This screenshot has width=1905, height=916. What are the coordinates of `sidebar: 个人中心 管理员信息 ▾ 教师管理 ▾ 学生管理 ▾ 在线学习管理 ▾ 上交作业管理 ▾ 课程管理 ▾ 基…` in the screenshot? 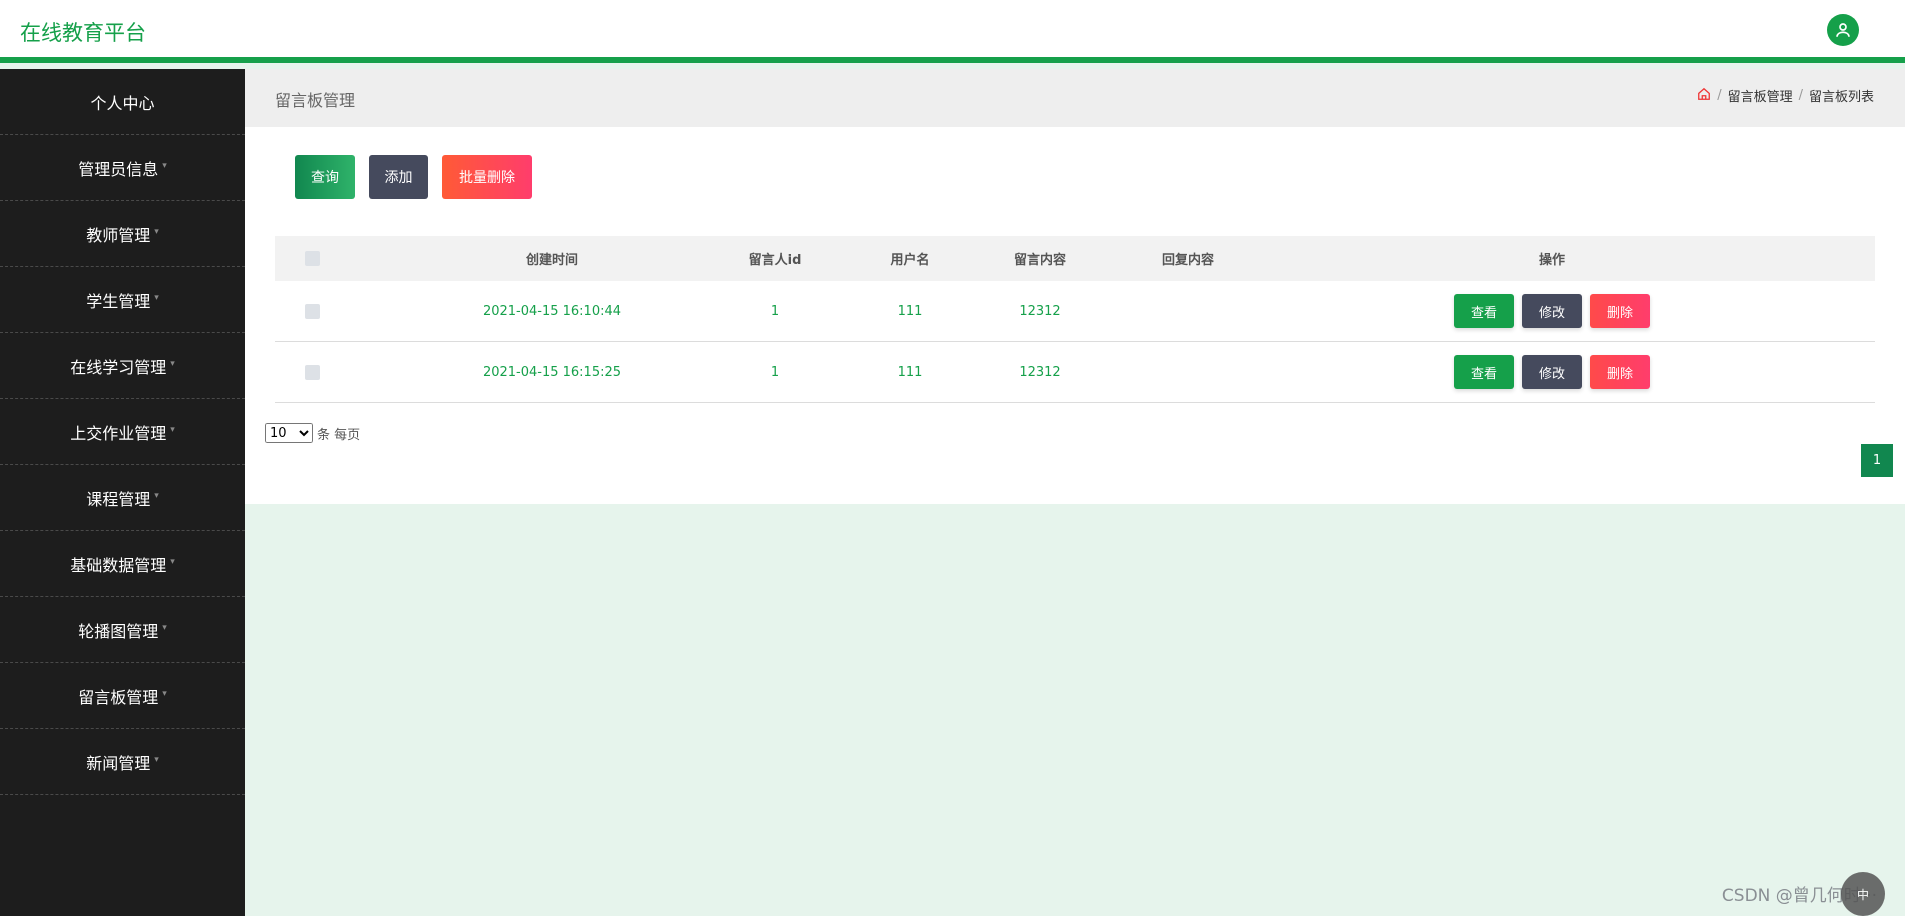 It's located at (122, 492).